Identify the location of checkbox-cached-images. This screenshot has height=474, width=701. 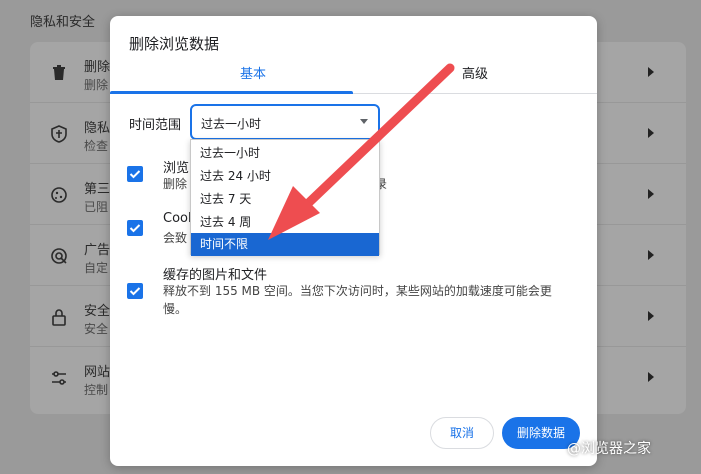
(135, 291).